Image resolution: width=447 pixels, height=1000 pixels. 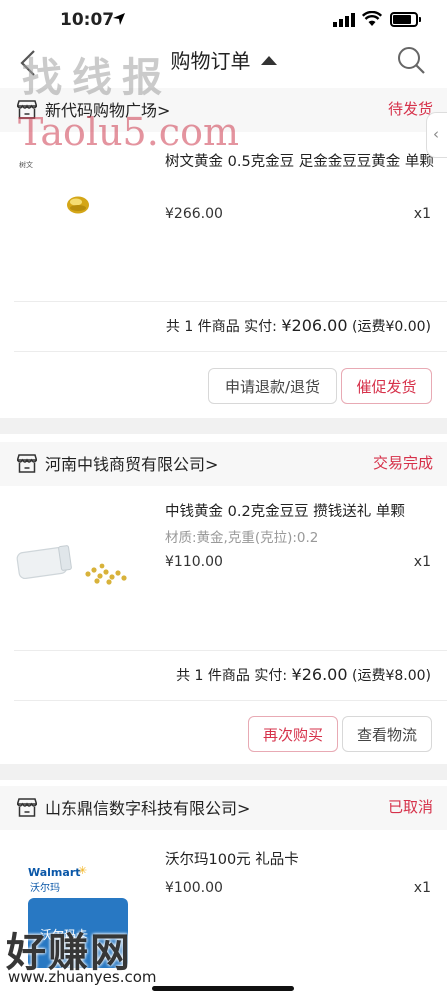 I want to click on shop-header: 山东鼎信数字科技有限公司> 已取消, so click(x=223, y=808).